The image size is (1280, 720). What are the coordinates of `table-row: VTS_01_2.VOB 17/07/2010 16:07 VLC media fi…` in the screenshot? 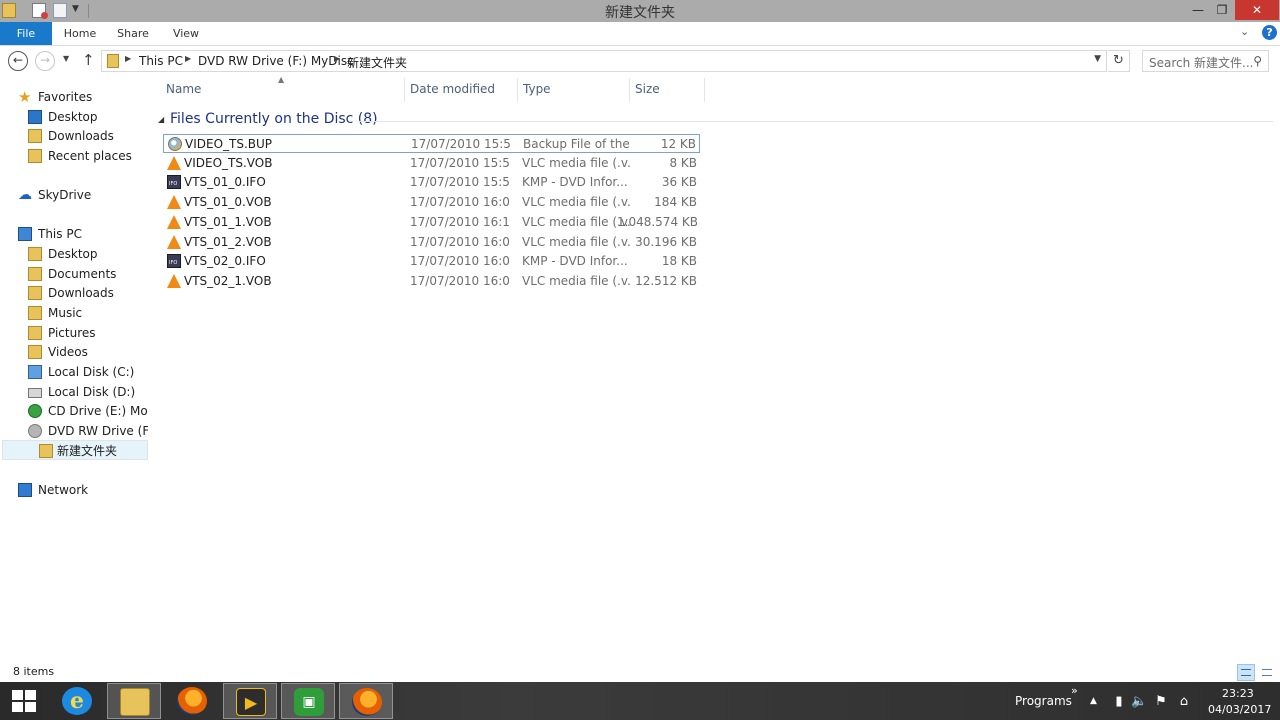 It's located at (431, 242).